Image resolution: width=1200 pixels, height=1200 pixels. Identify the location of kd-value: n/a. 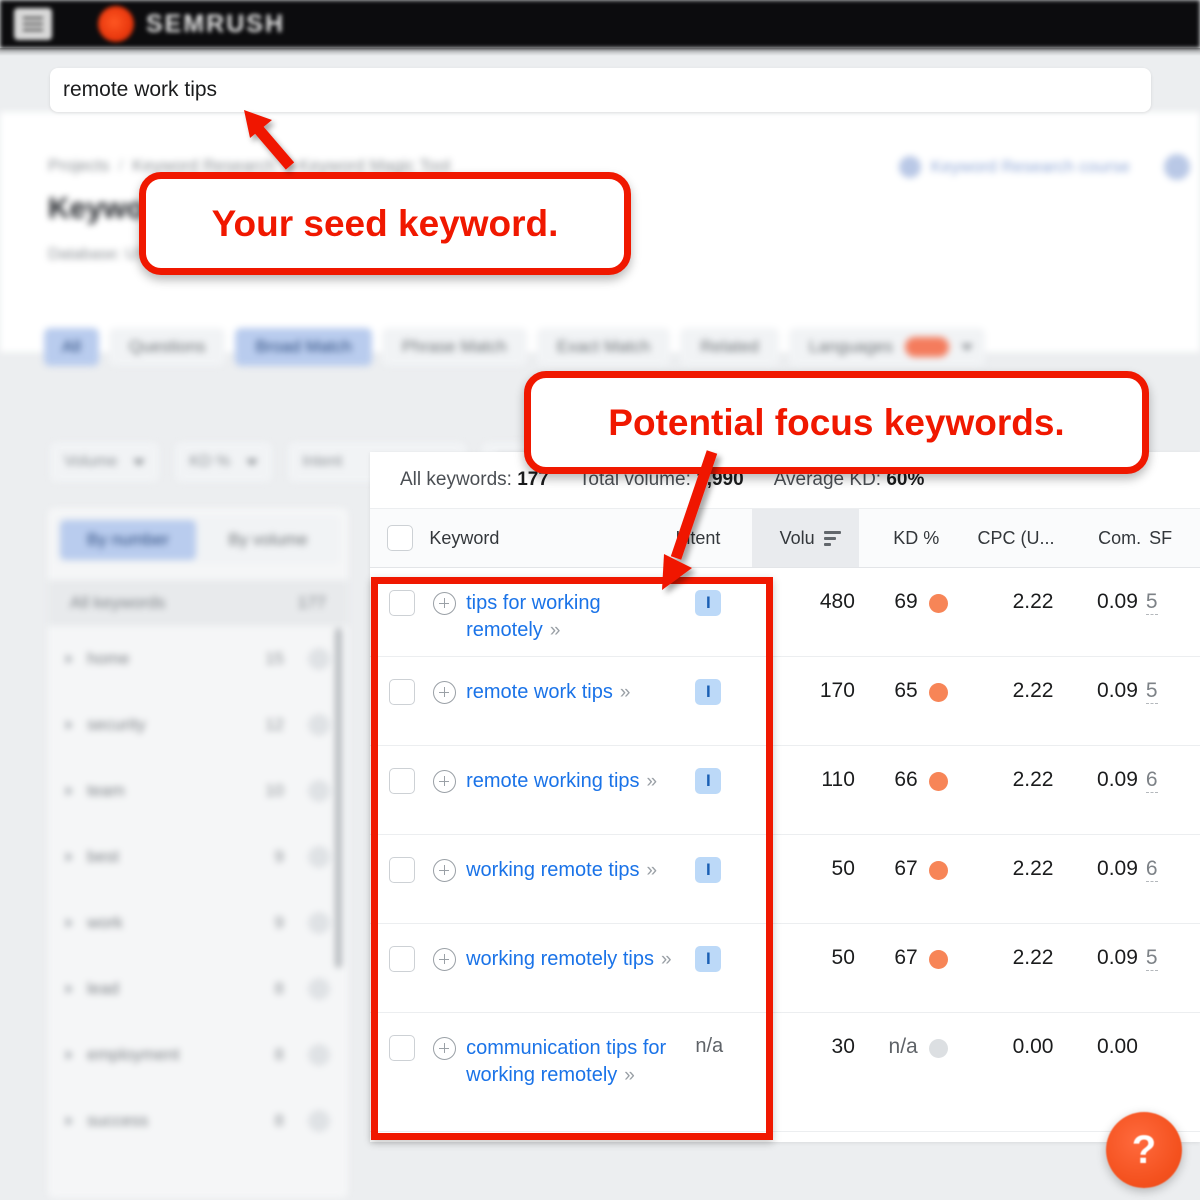
(903, 1046).